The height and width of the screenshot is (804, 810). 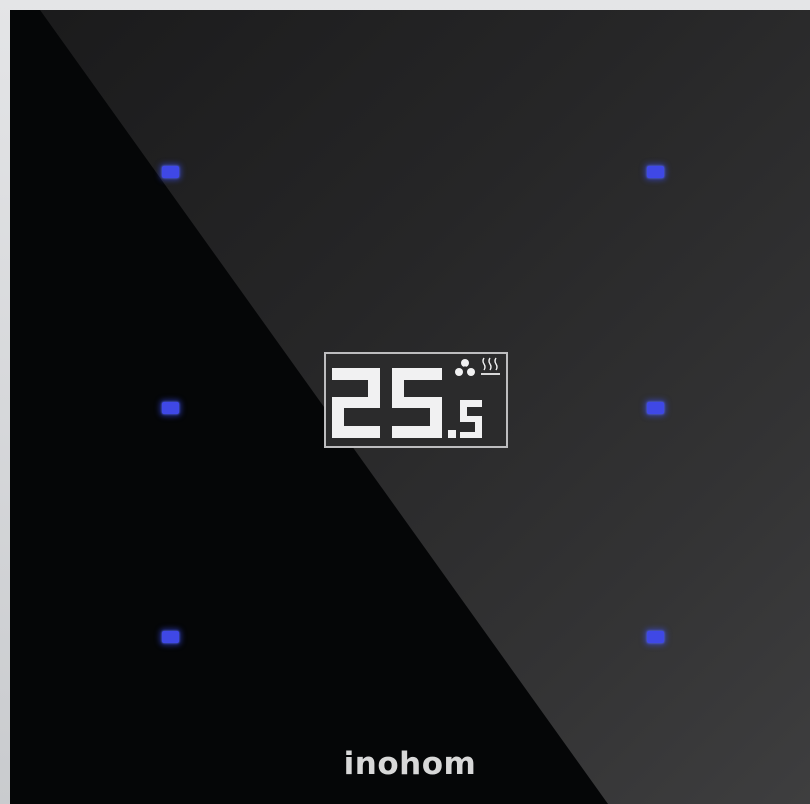 I want to click on touch-button-middle-left, so click(x=170, y=408).